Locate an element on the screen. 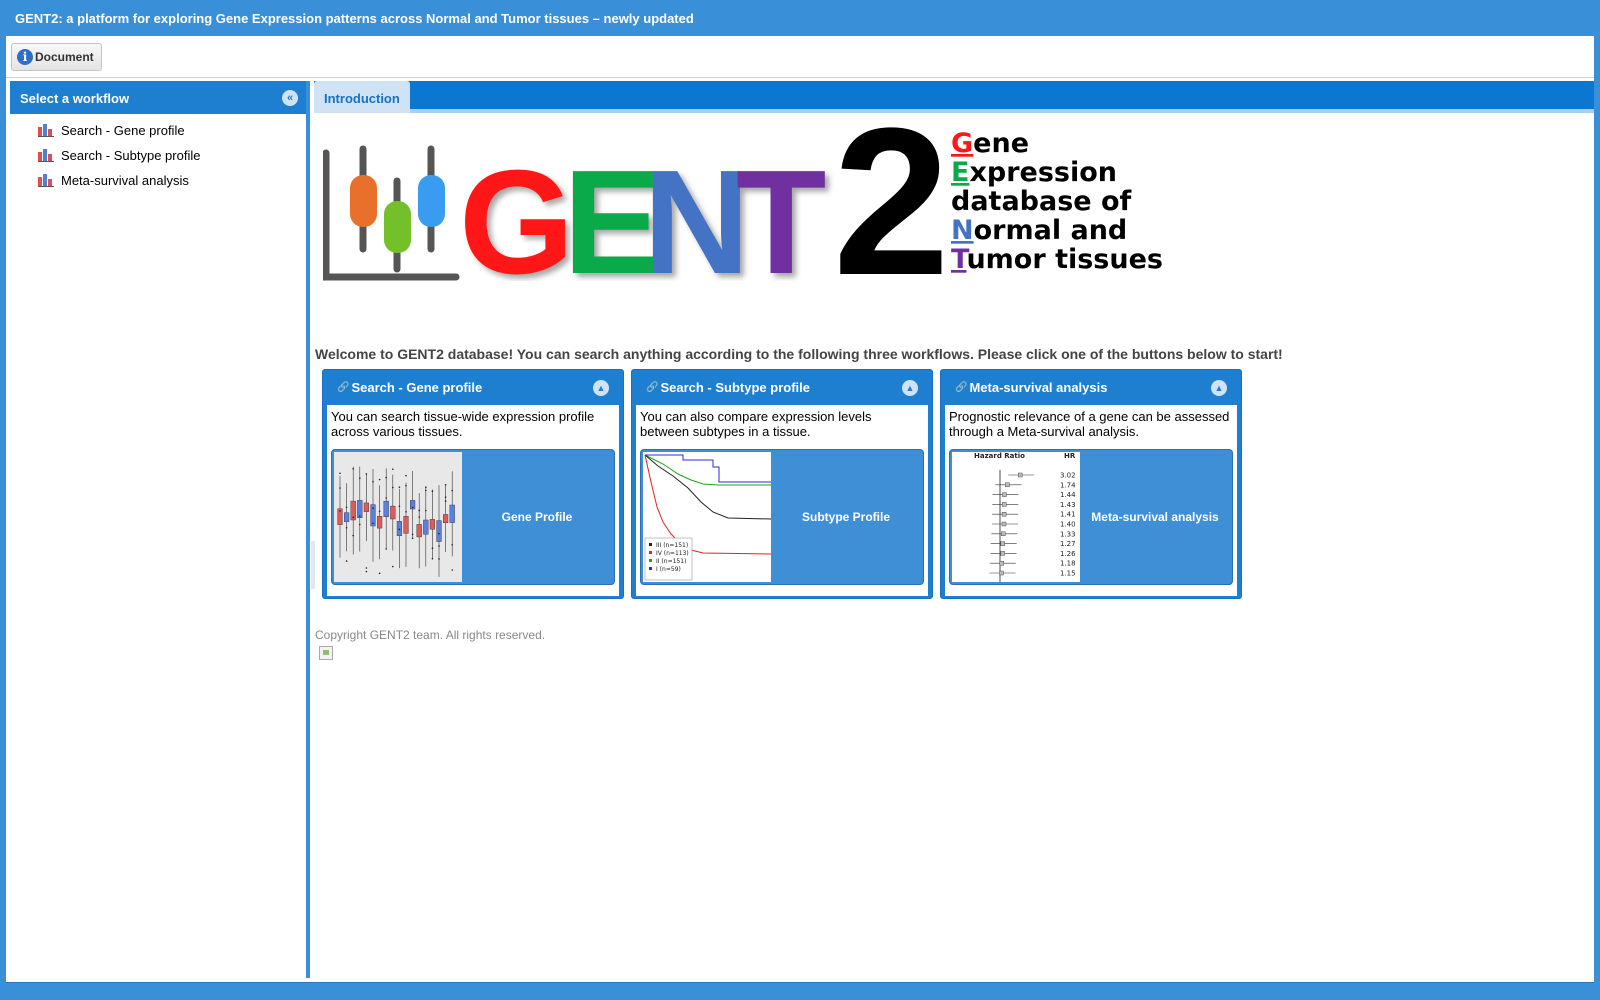 The image size is (1600, 1000). document-button-label: Document is located at coordinates (64, 57).